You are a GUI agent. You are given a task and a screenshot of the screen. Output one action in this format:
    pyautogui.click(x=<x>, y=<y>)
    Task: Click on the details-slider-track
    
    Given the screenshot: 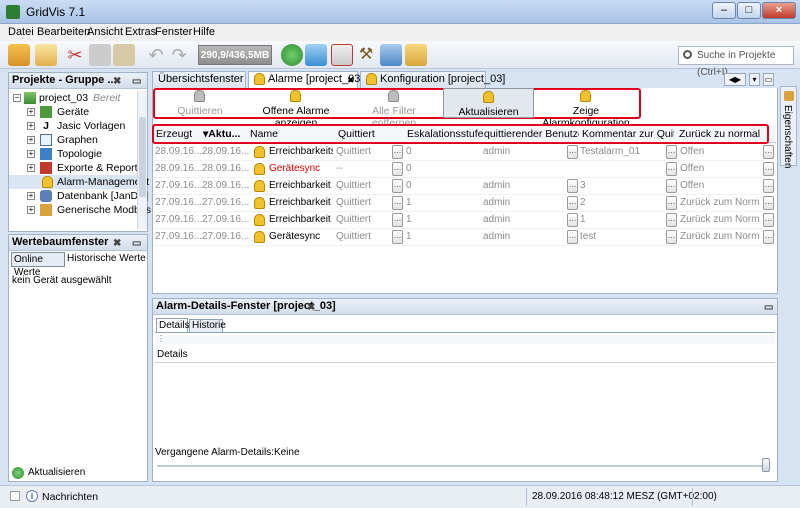 What is the action you would take?
    pyautogui.click(x=460, y=466)
    